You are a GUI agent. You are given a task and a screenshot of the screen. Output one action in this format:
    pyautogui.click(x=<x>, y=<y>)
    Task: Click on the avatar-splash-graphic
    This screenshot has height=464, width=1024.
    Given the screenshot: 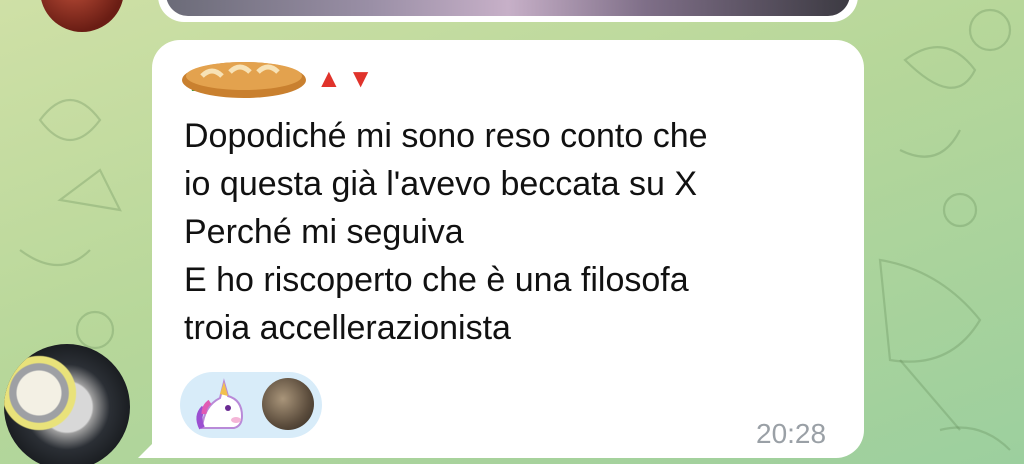 What is the action you would take?
    pyautogui.click(x=43, y=393)
    